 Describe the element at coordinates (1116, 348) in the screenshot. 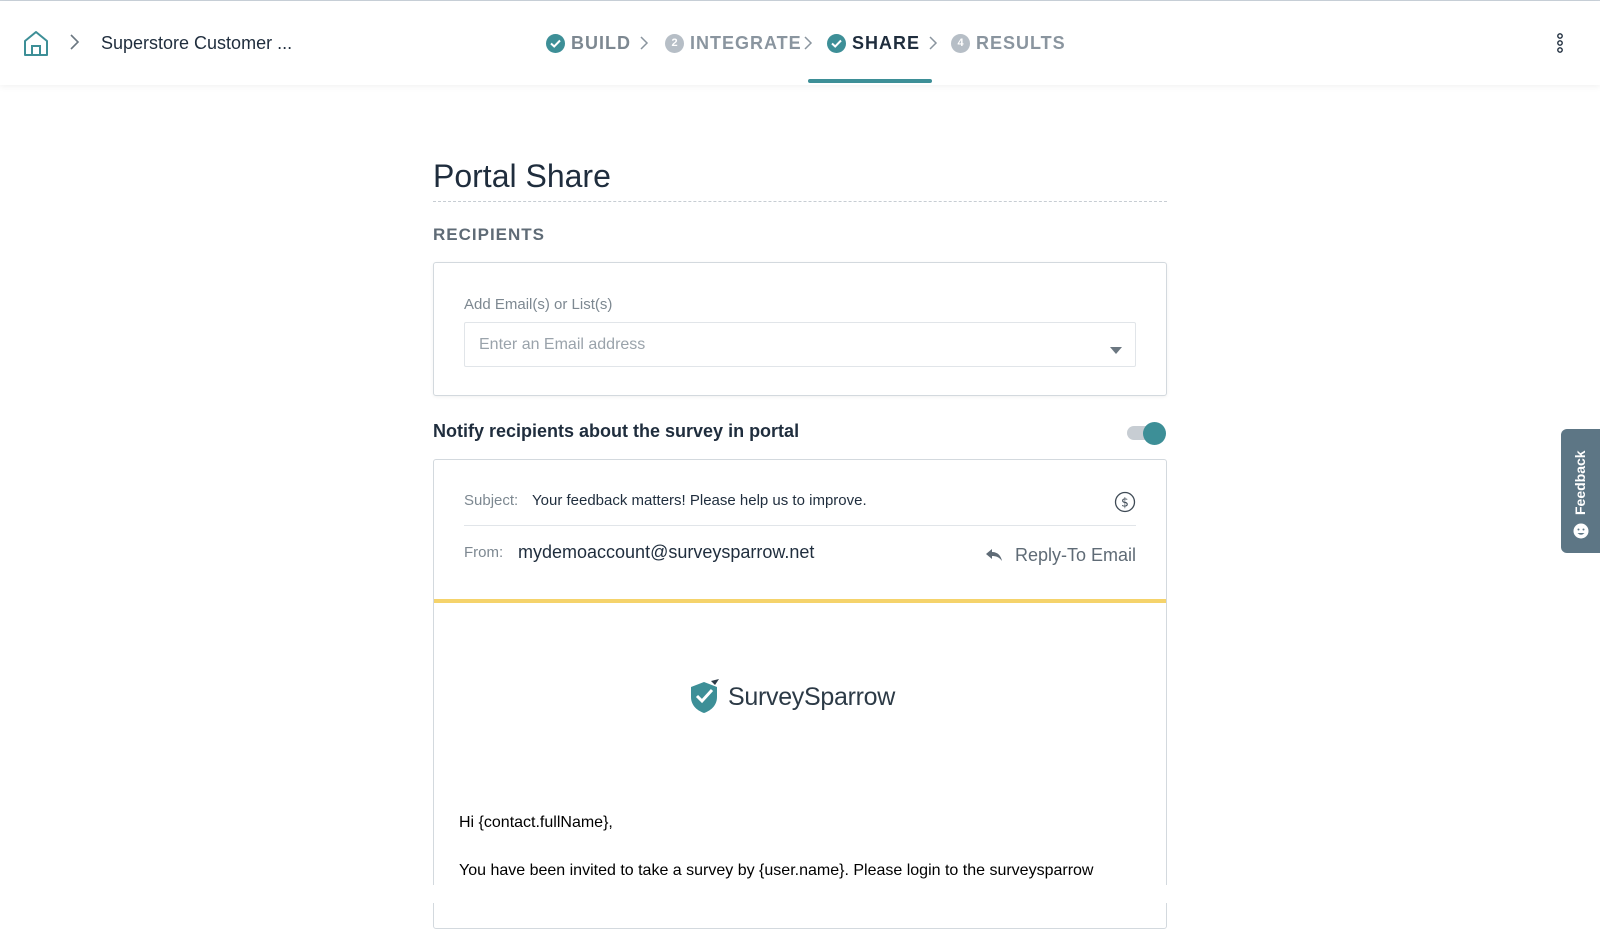

I see `caret-down-icon` at that location.